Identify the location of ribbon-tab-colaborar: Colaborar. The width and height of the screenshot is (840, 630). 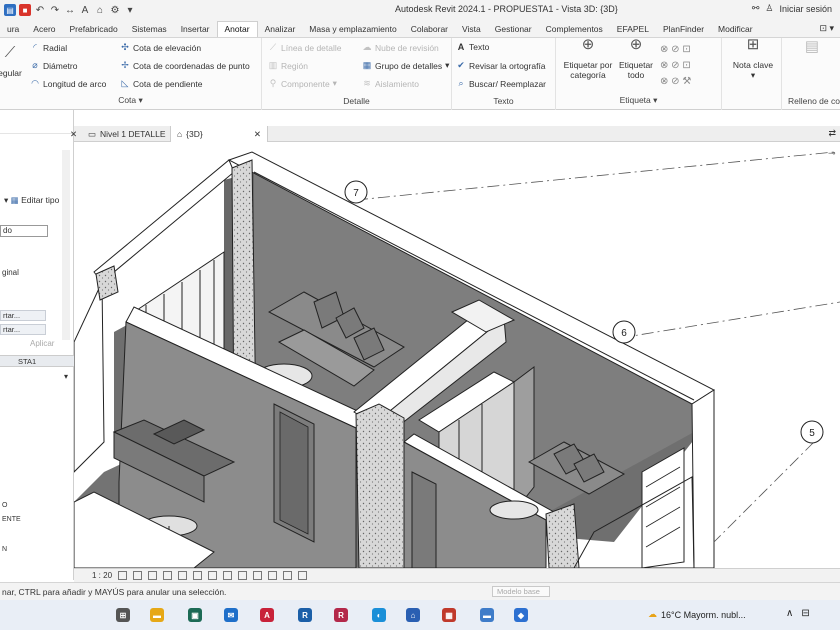
(429, 30).